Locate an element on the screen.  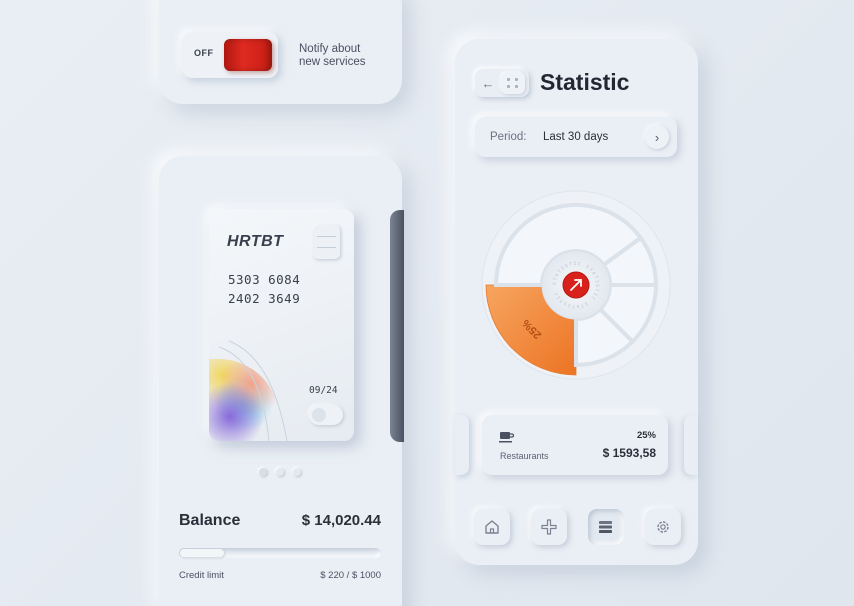
nav-home-button is located at coordinates (492, 527).